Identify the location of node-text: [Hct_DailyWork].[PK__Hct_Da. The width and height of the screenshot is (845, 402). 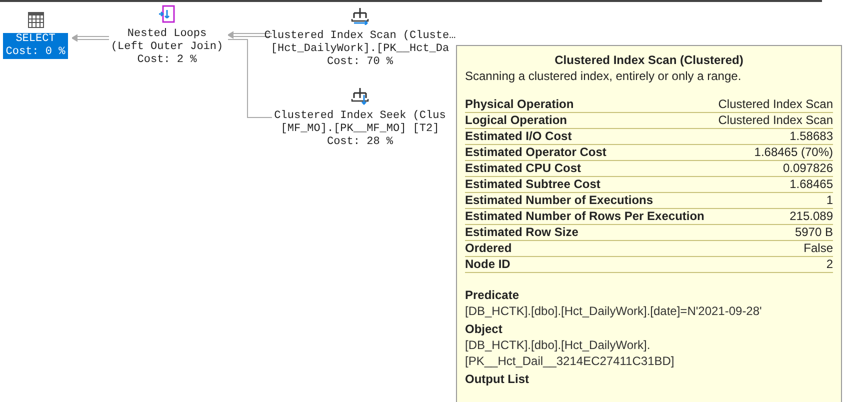
(360, 49).